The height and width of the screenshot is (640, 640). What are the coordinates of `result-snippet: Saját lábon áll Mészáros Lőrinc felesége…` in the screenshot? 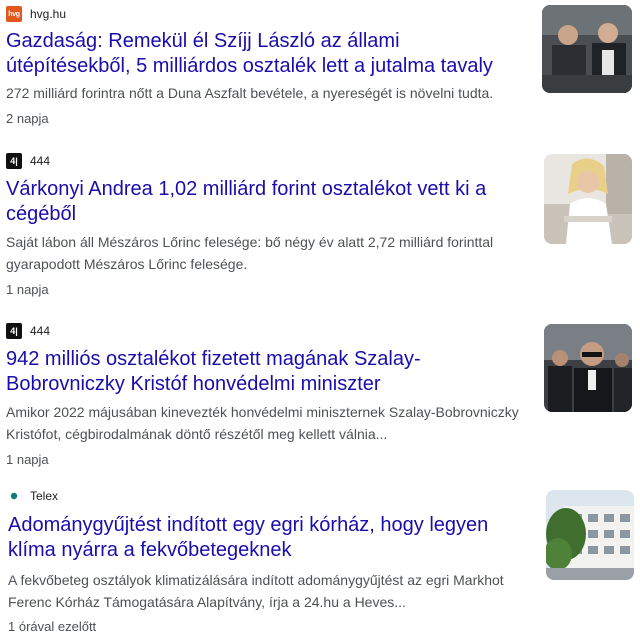 It's located at (250, 253).